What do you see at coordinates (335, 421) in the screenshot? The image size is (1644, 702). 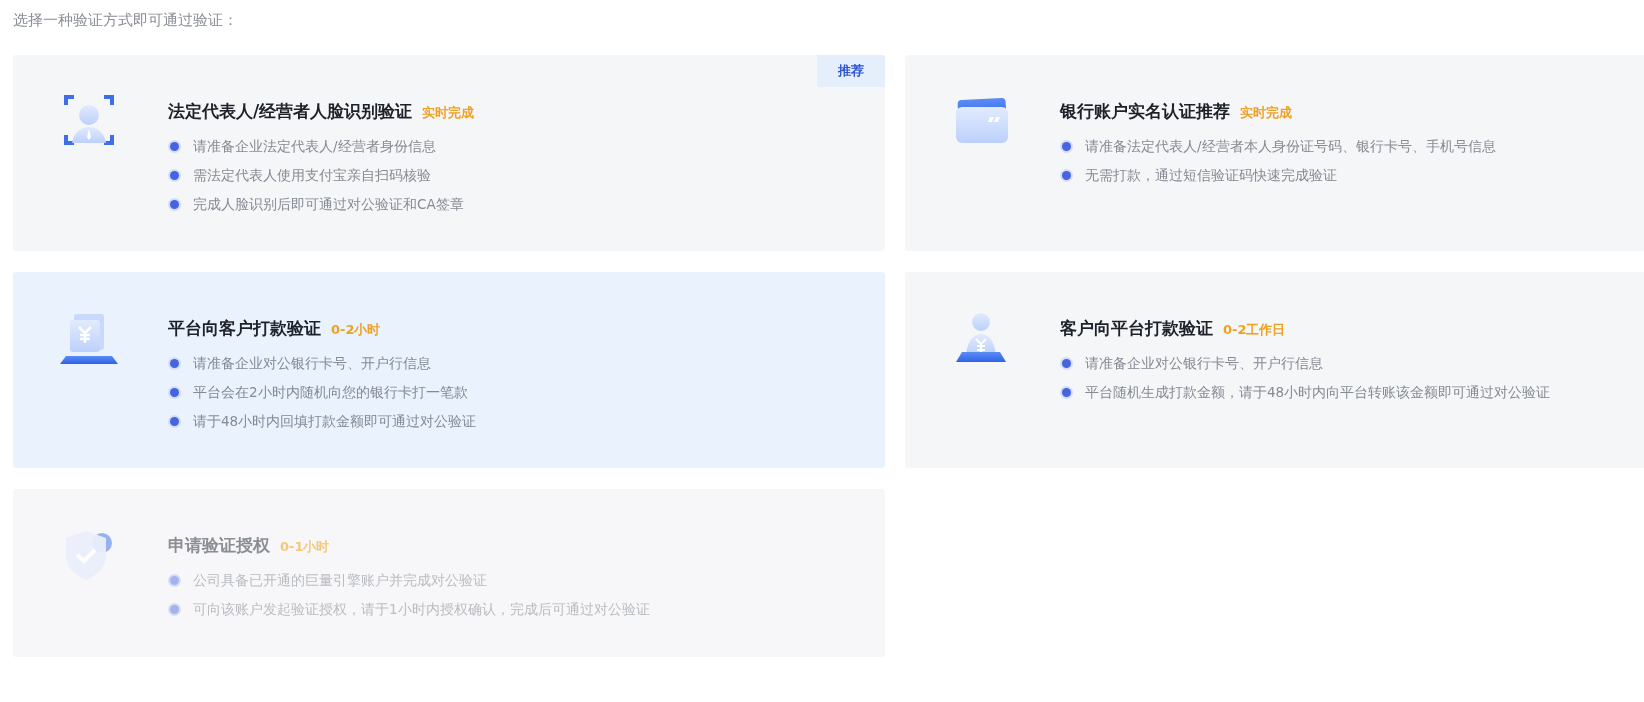 I see `requirement-text: 请于48小时内回填打款金额即可通过对公验证` at bounding box center [335, 421].